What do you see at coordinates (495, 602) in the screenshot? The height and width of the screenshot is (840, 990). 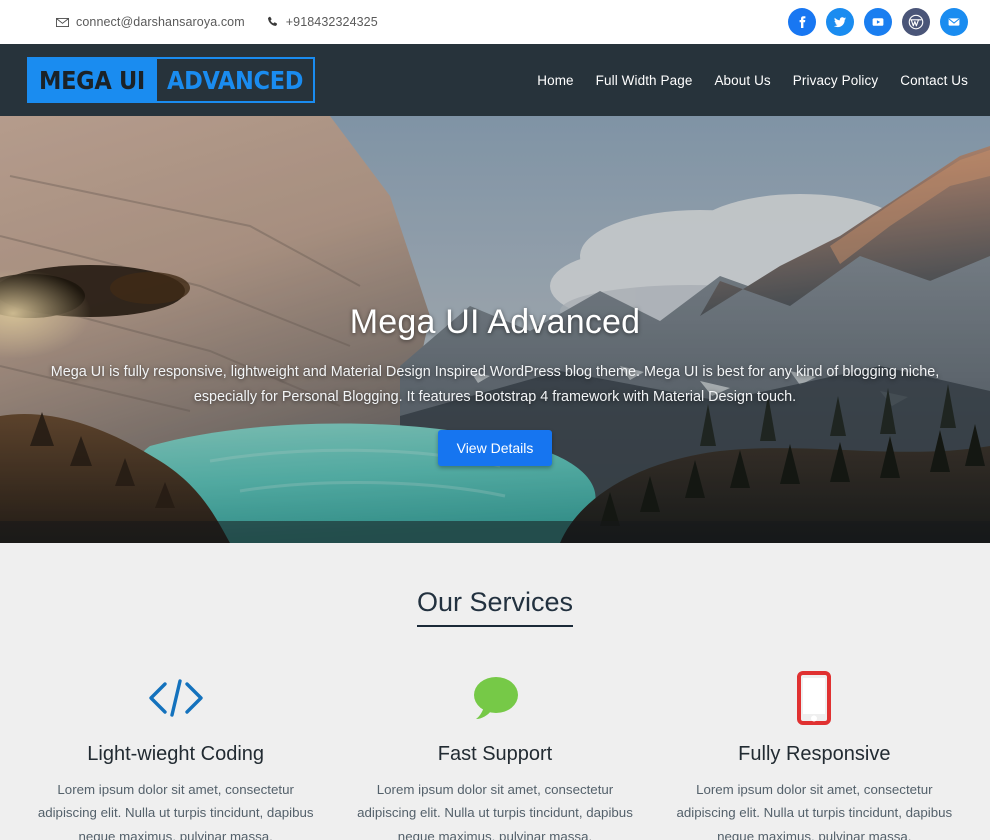 I see `services-heading: Our Services` at bounding box center [495, 602].